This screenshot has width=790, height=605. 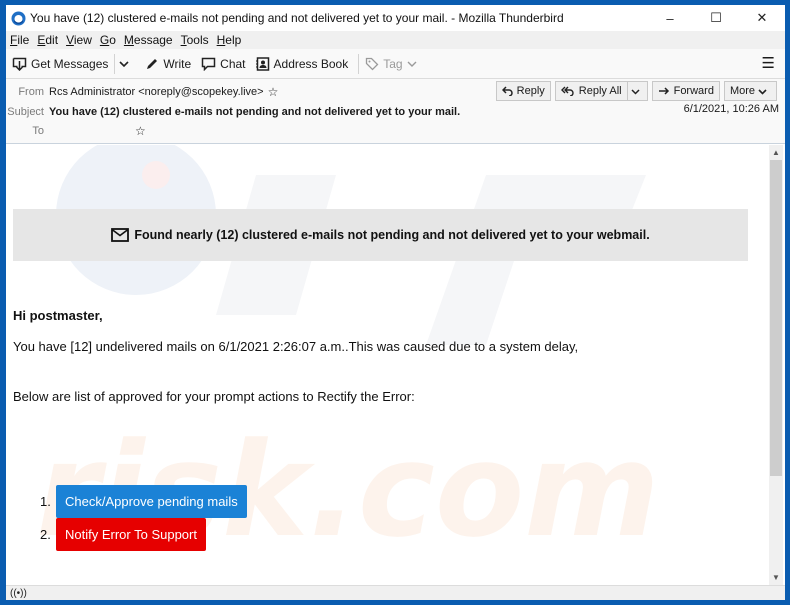 I want to click on scroll-up-icon: ▲, so click(x=776, y=152).